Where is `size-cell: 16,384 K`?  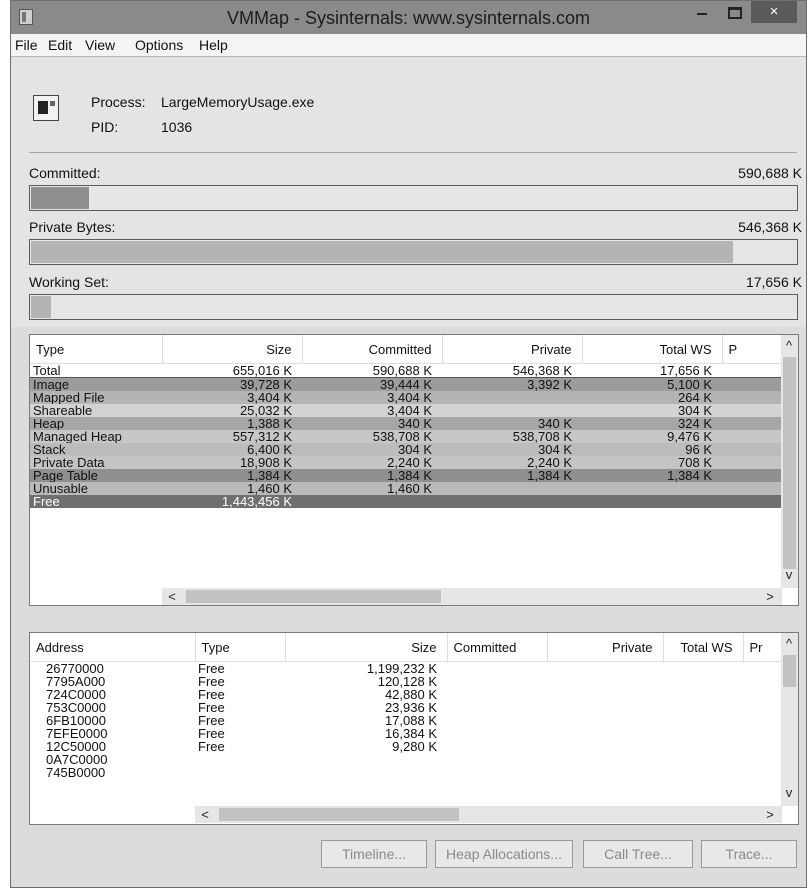 size-cell: 16,384 K is located at coordinates (410, 733).